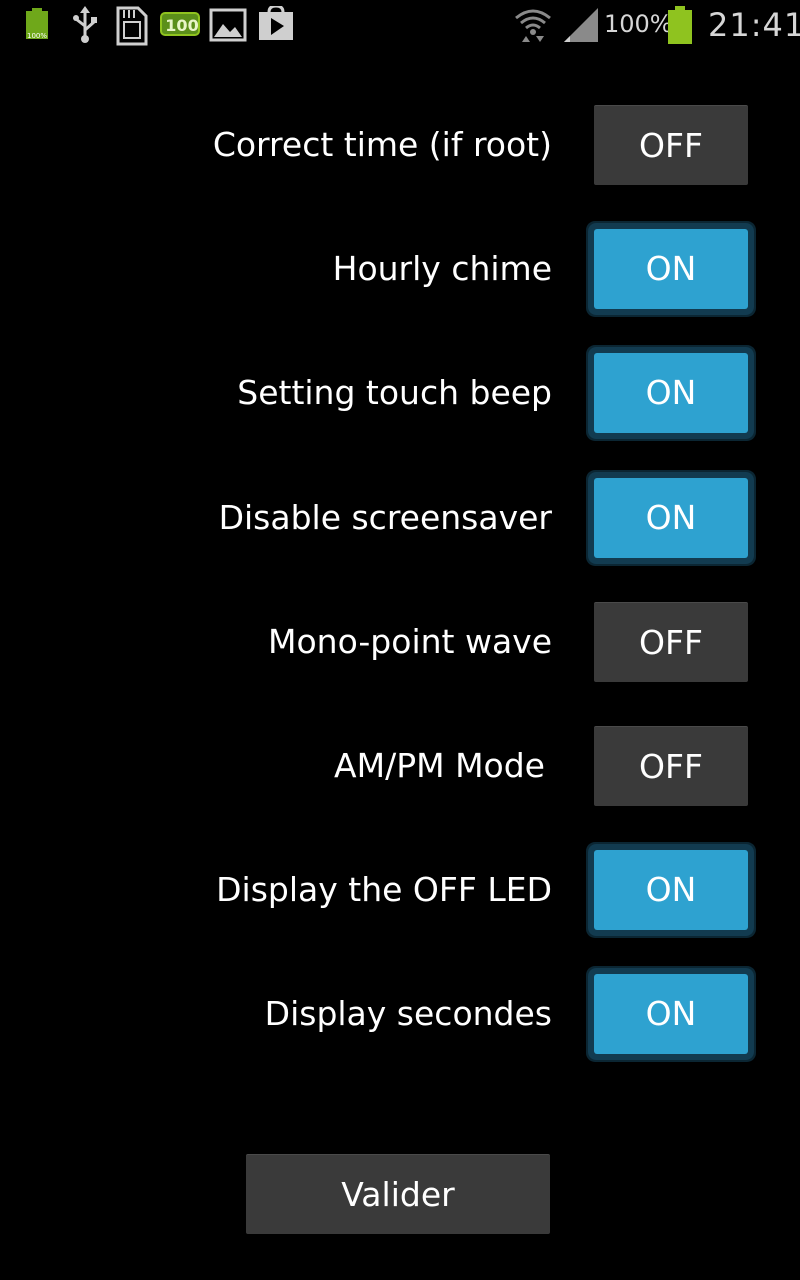 Image resolution: width=800 pixels, height=1280 pixels. I want to click on toggle-mono-point-wave: OFF, so click(671, 642).